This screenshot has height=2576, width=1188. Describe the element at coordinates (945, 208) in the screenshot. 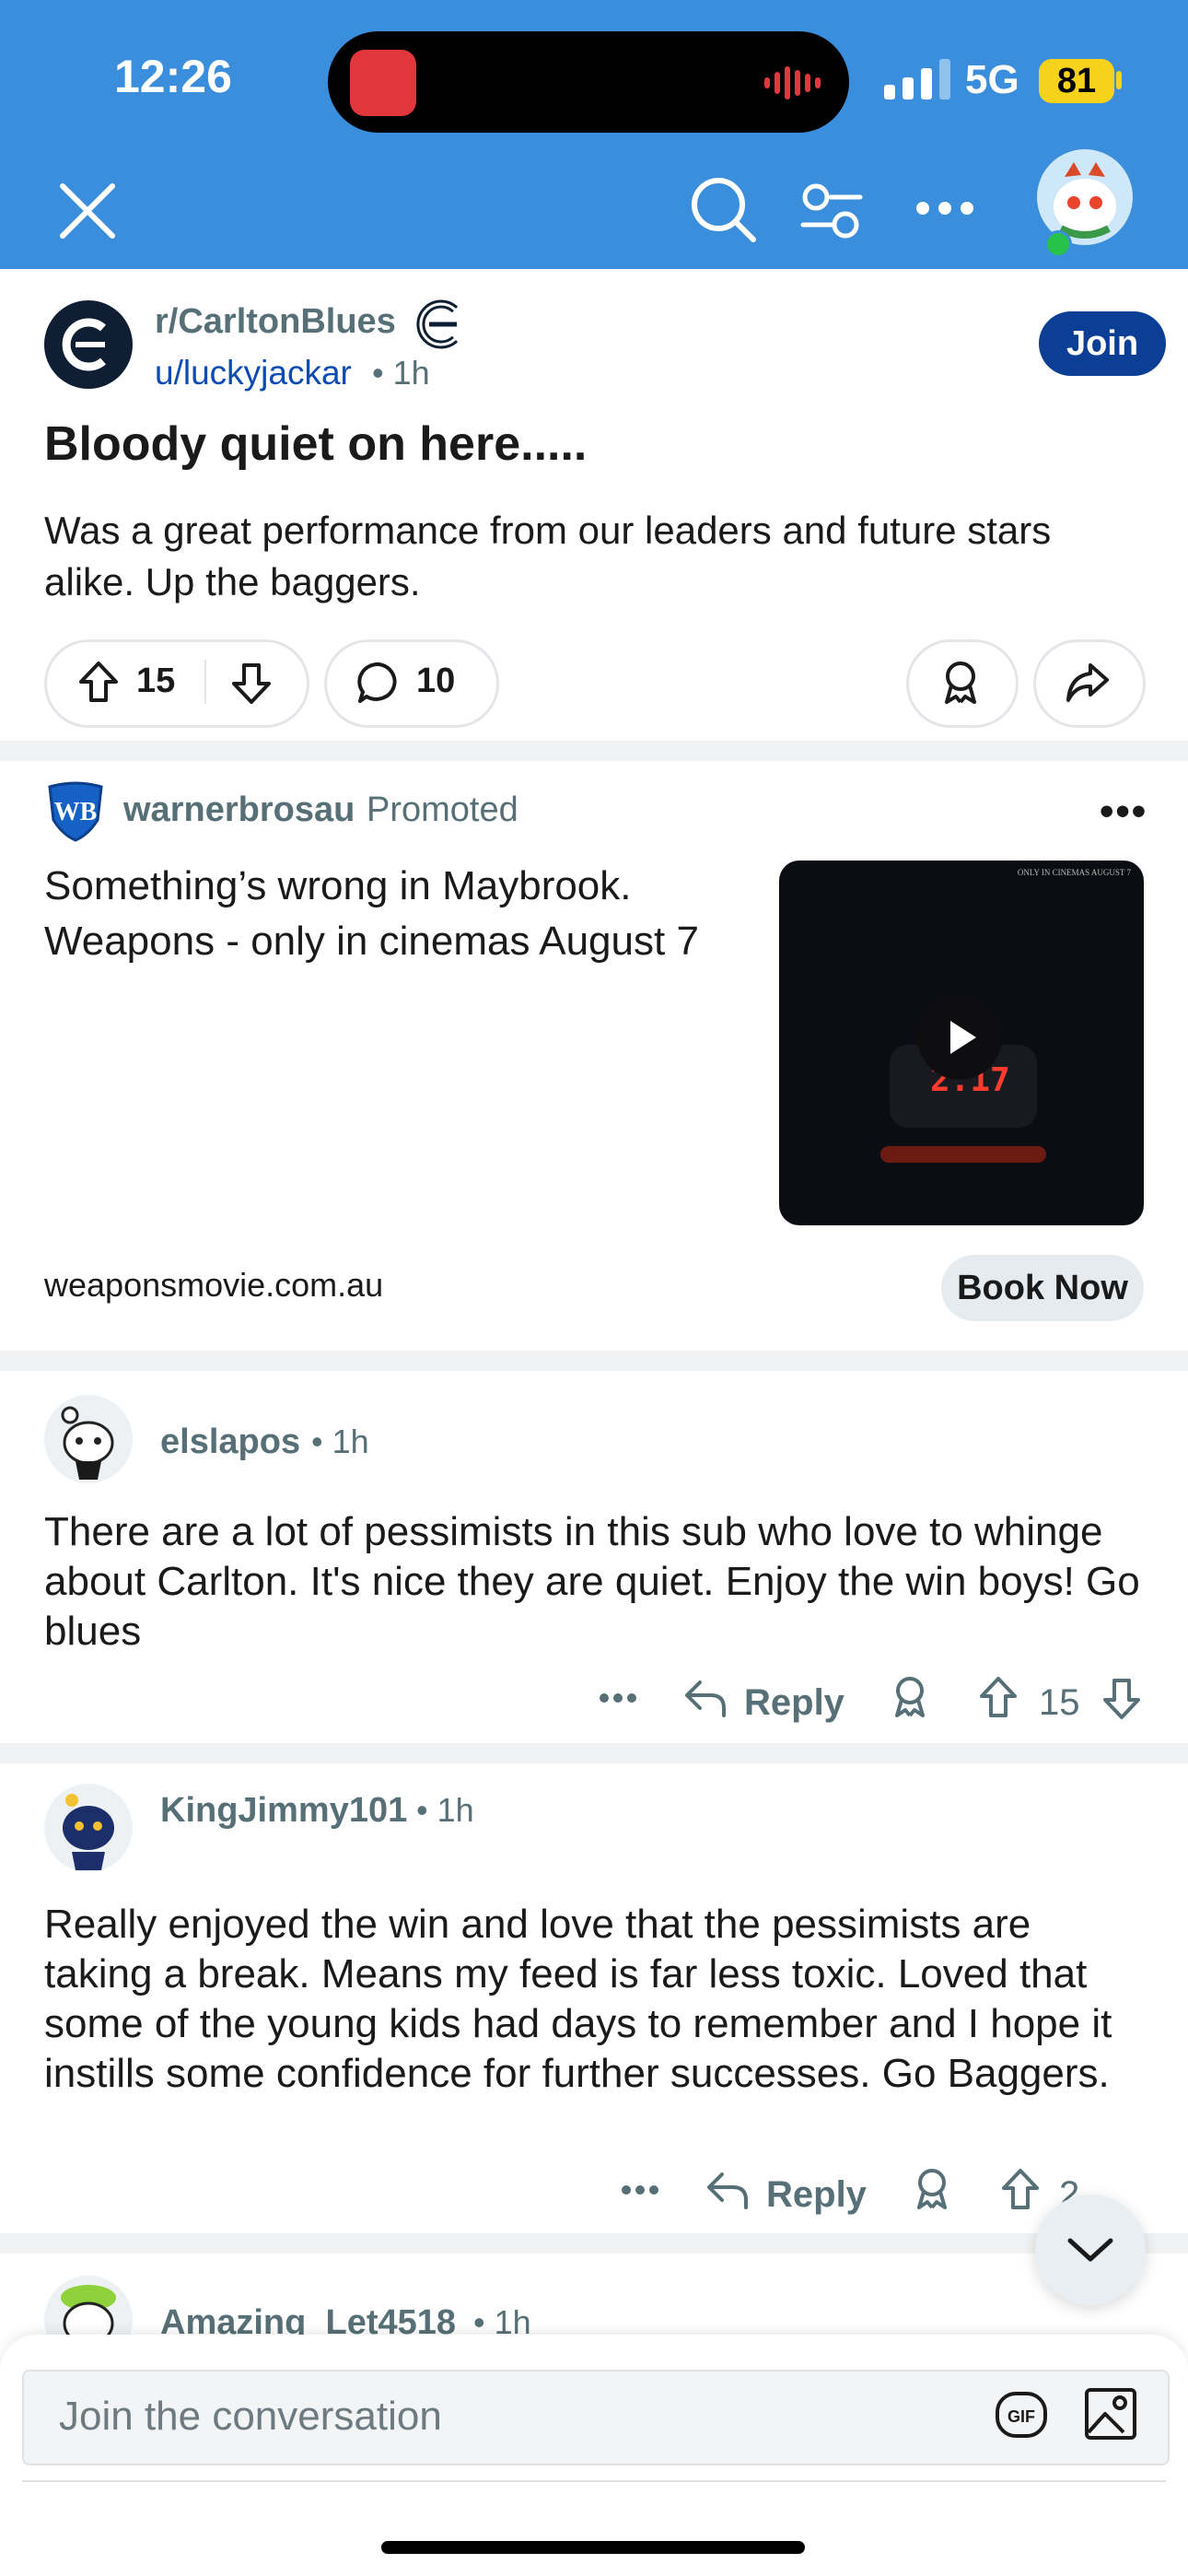

I see `more-options-icon` at that location.